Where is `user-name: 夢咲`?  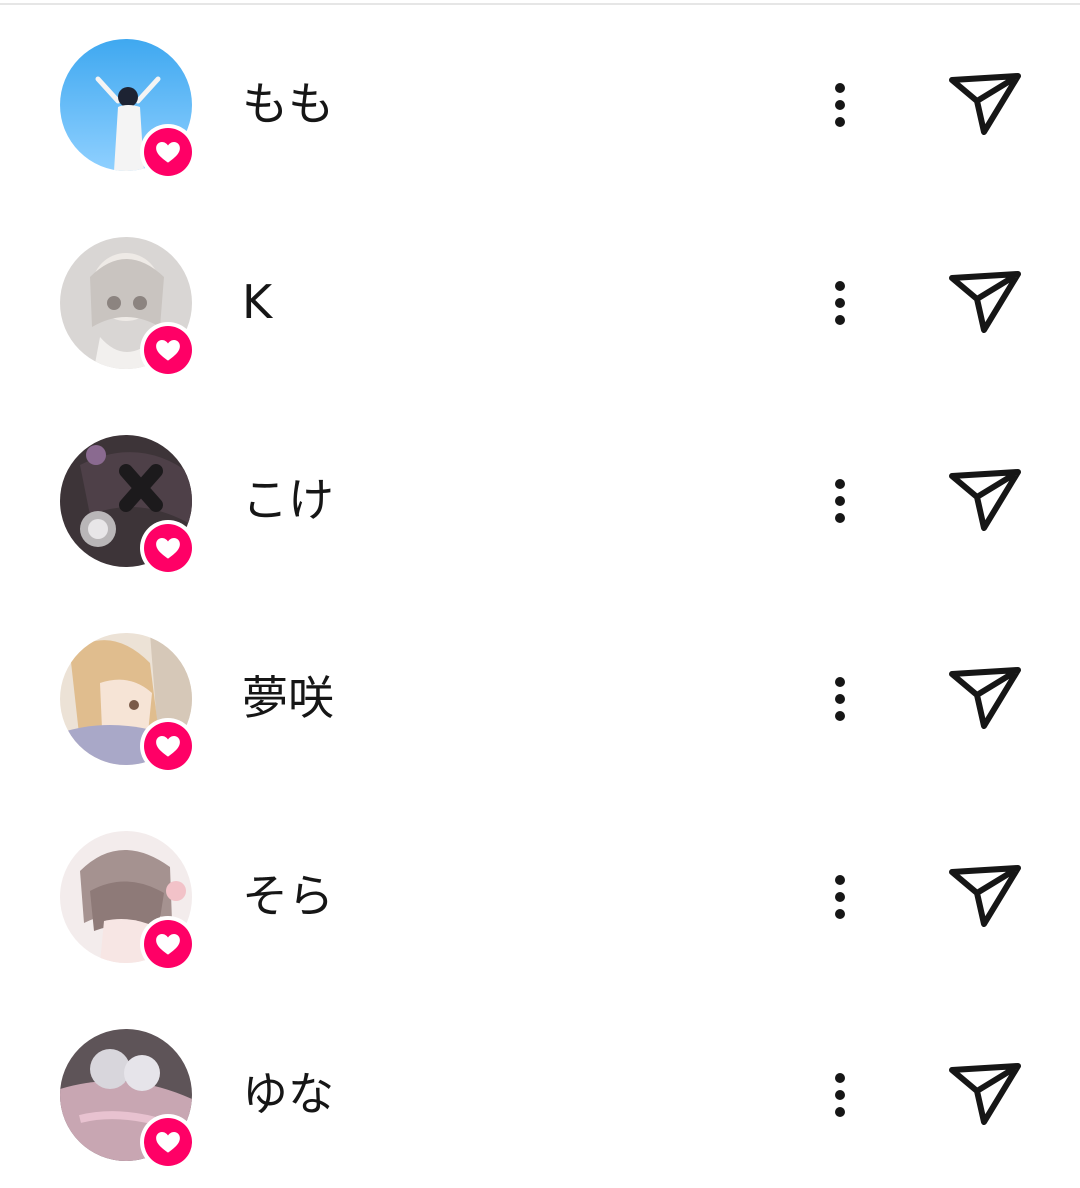
user-name: 夢咲 is located at coordinates (288, 698).